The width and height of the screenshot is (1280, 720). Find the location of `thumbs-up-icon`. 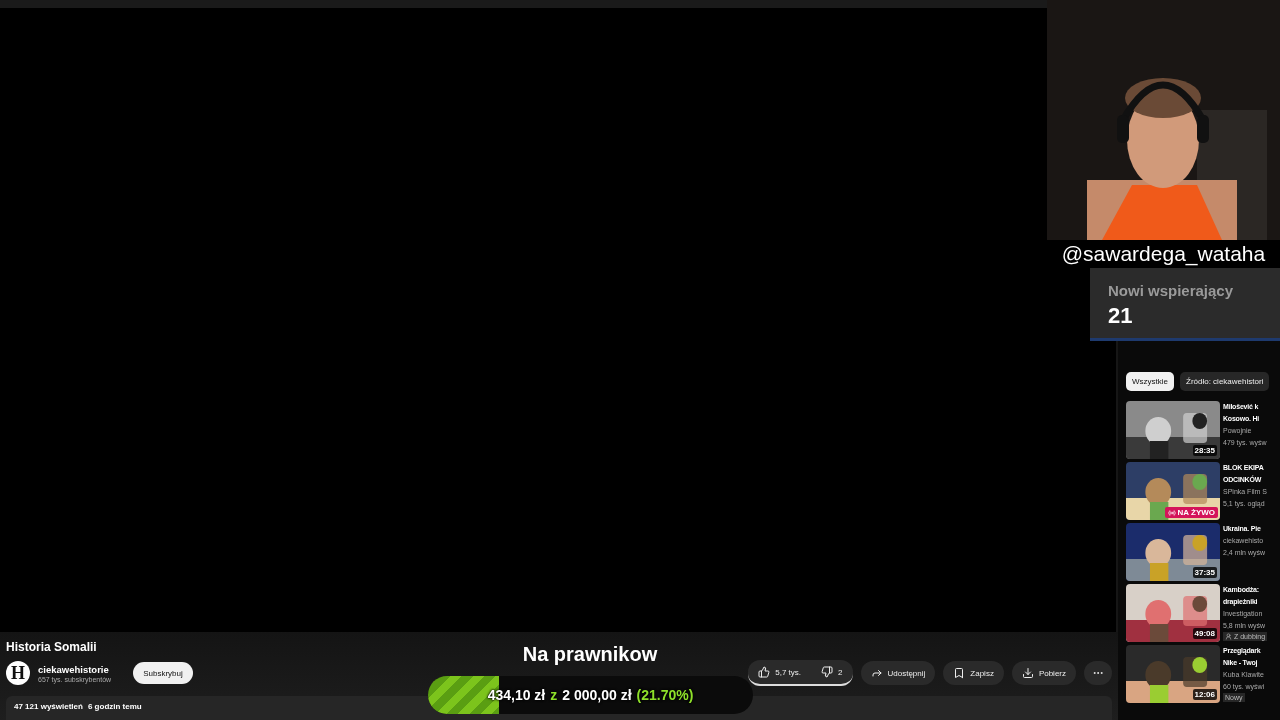

thumbs-up-icon is located at coordinates (764, 672).